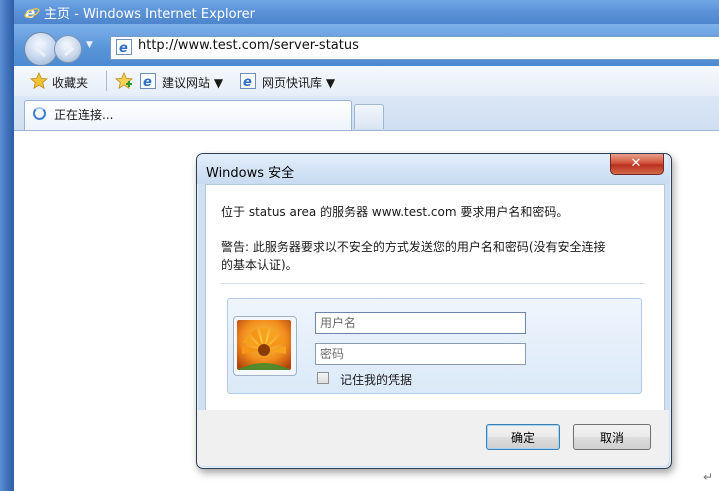  What do you see at coordinates (250, 173) in the screenshot?
I see `dialog-title: Windows 安全` at bounding box center [250, 173].